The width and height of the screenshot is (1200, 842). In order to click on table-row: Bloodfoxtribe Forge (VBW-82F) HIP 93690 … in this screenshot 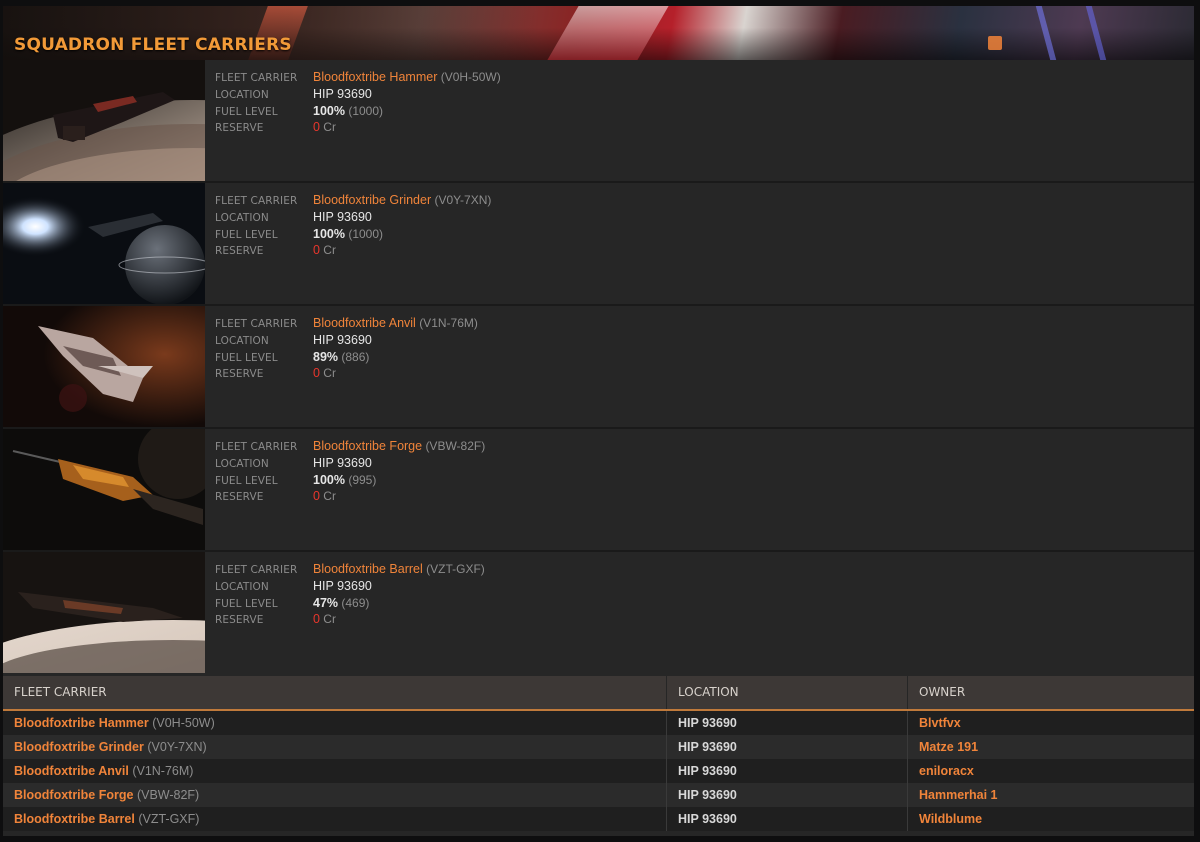, I will do `click(598, 795)`.